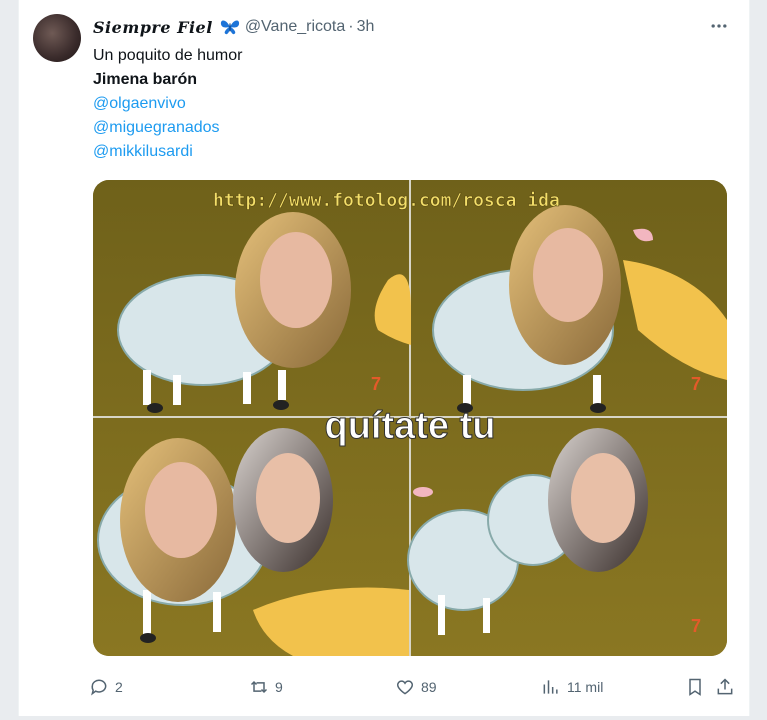  I want to click on mention-link: @miguegranados, so click(167, 128).